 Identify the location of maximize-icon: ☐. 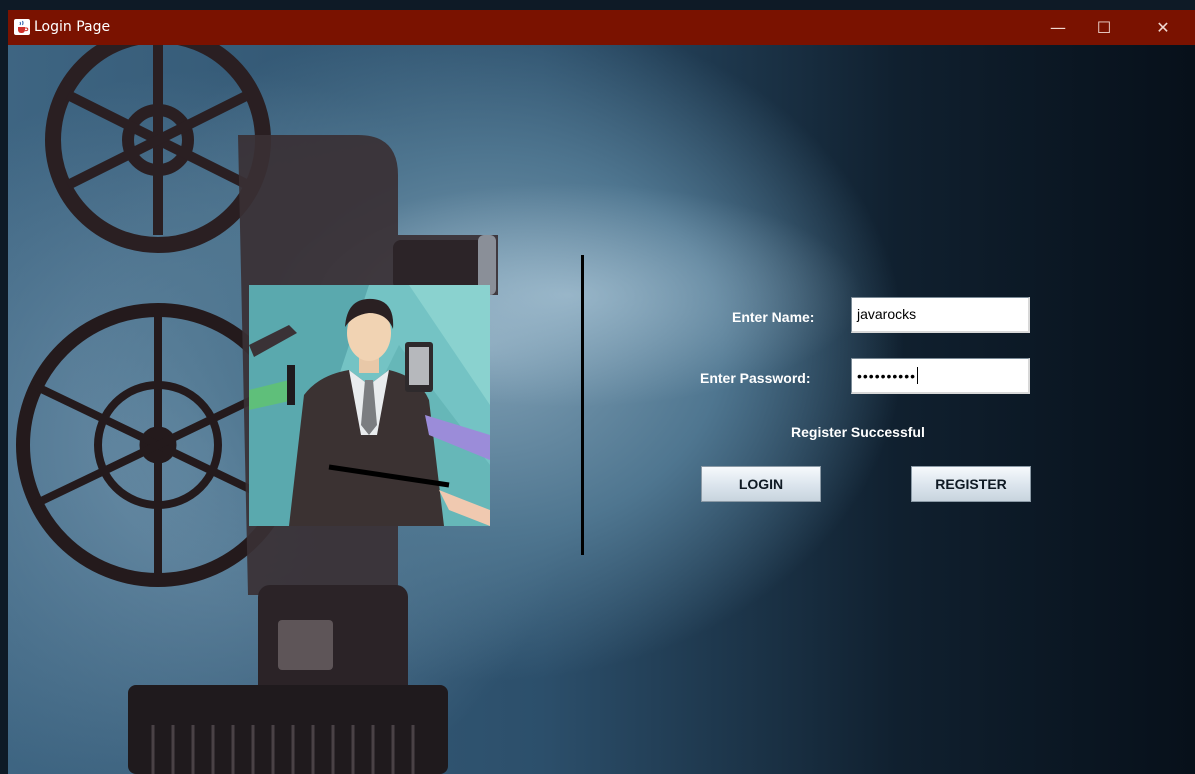
(1104, 27).